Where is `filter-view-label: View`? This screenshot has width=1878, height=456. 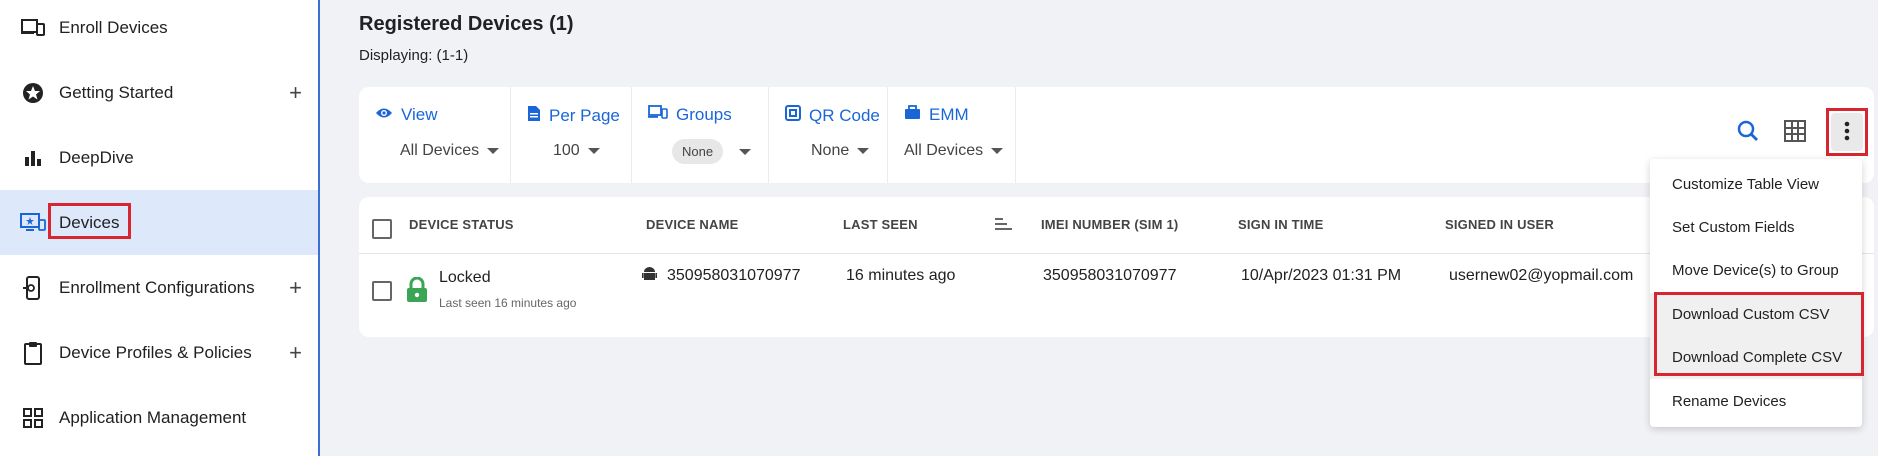
filter-view-label: View is located at coordinates (419, 114).